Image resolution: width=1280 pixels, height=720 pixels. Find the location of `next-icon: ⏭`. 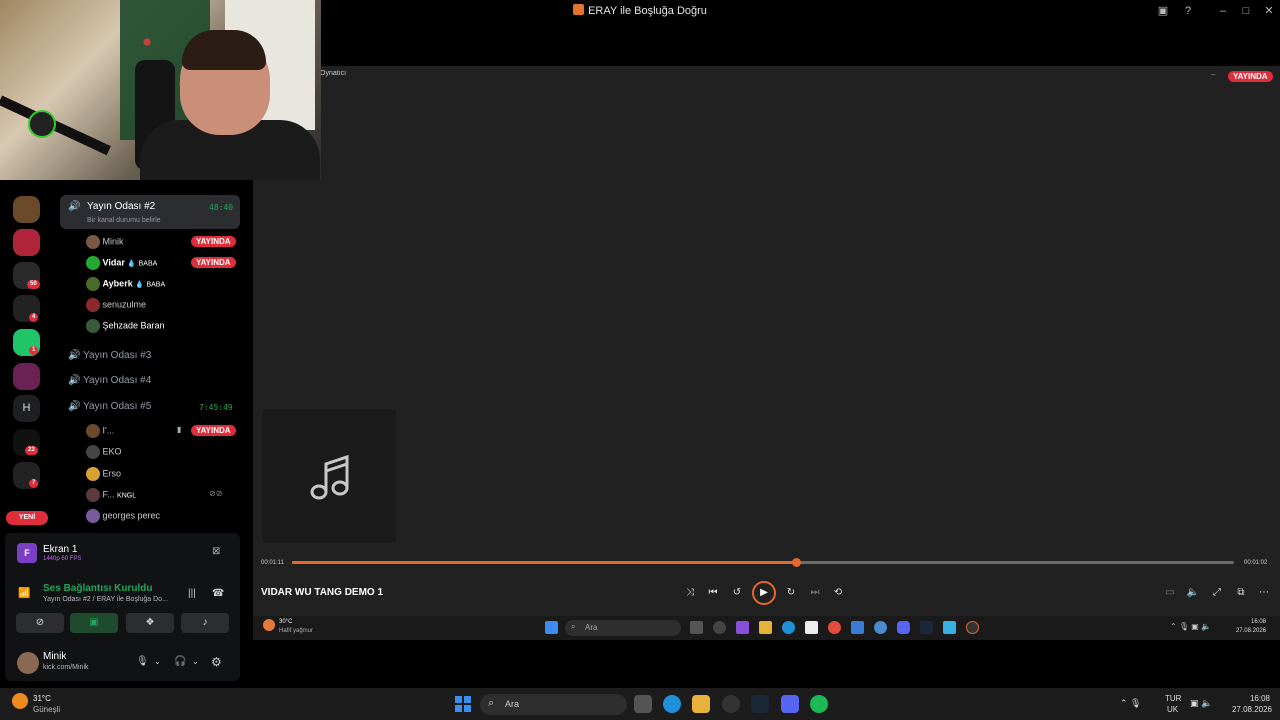

next-icon: ⏭ is located at coordinates (815, 593).